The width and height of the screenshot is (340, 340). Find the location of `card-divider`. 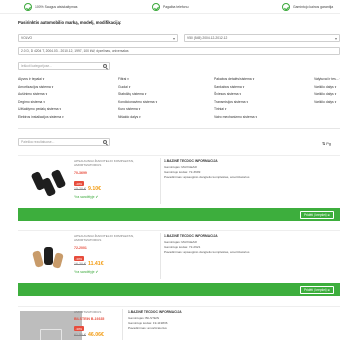

card-divider is located at coordinates (122, 324).